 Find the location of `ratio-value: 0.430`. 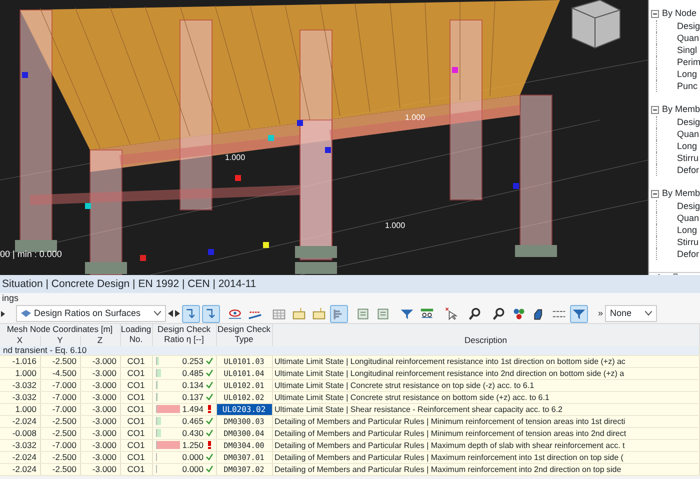

ratio-value: 0.430 is located at coordinates (193, 433).